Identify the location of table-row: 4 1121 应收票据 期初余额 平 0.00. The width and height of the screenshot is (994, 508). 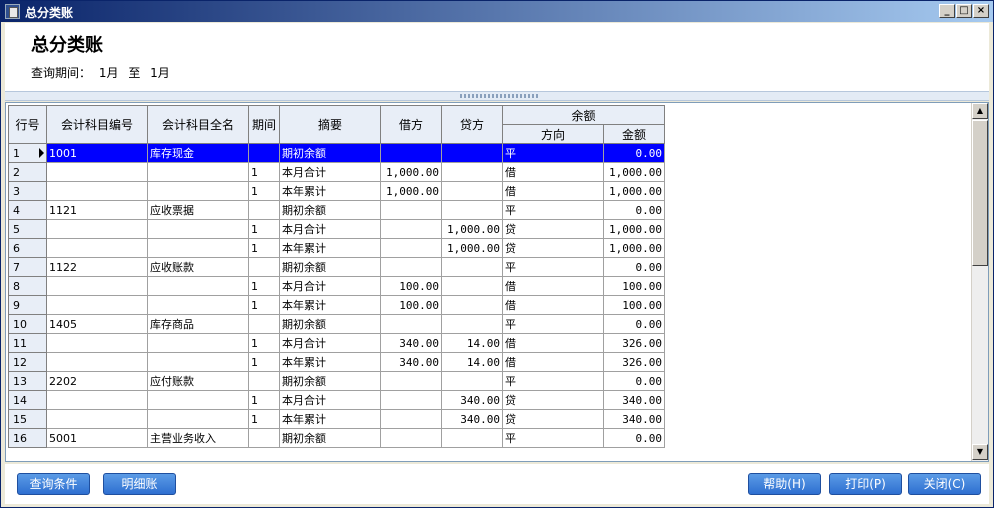
(336, 210).